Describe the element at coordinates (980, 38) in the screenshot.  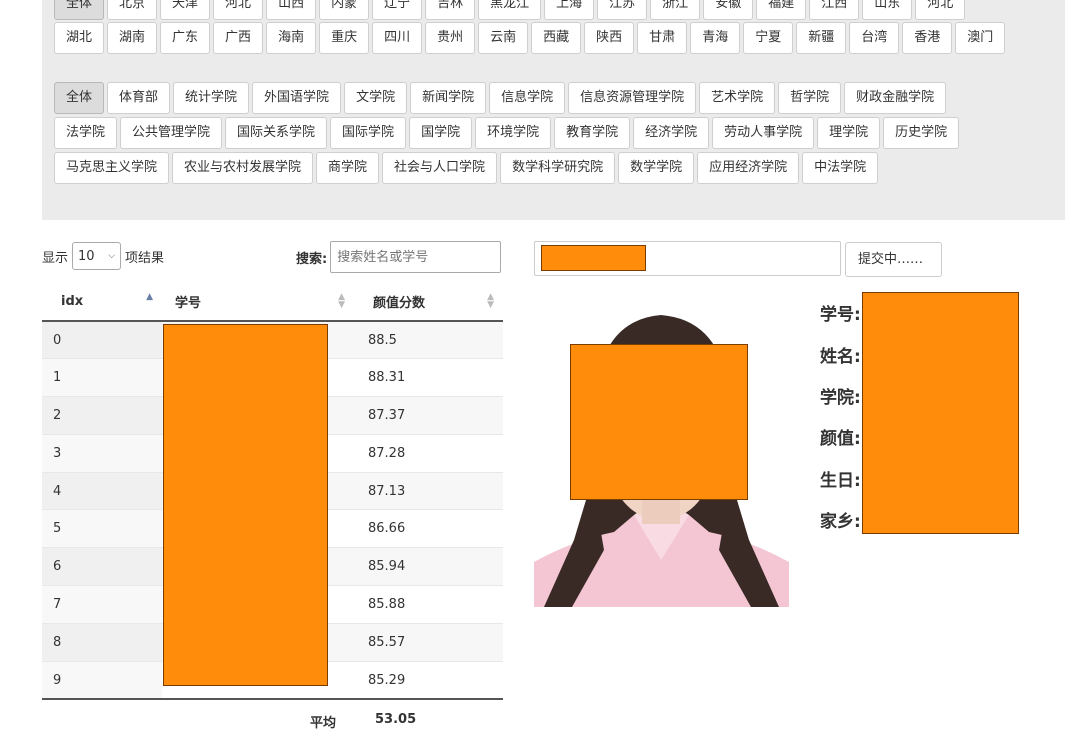
I see `province-filter-button: 澳门` at that location.